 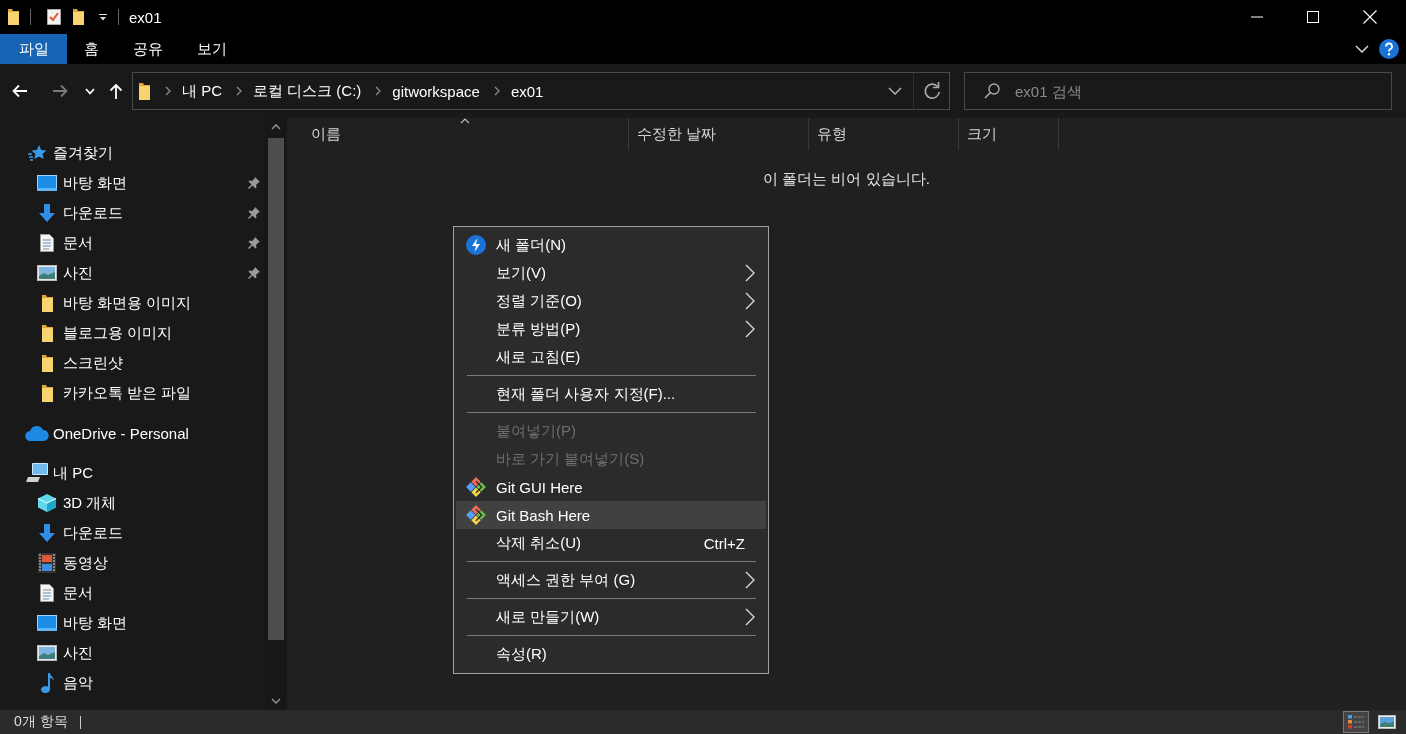 What do you see at coordinates (884, 134) in the screenshot?
I see `column-header: 유형` at bounding box center [884, 134].